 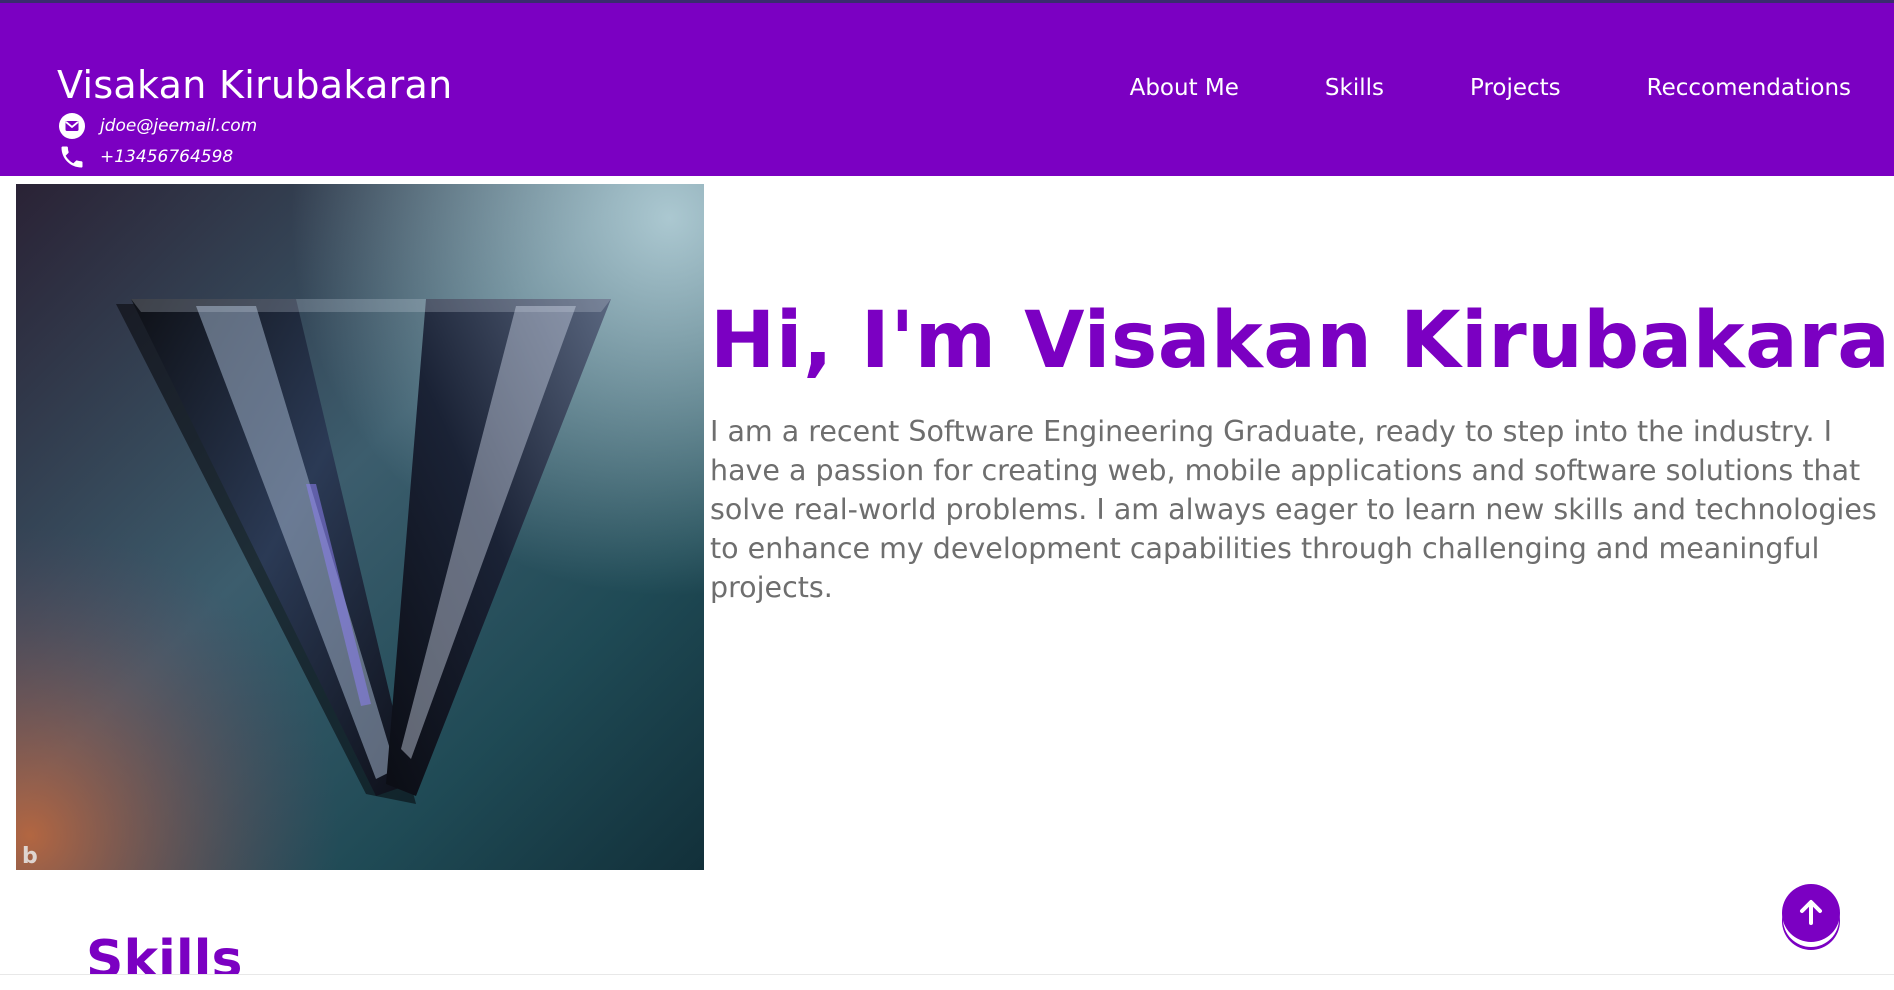 I want to click on phone-icon, so click(x=72, y=157).